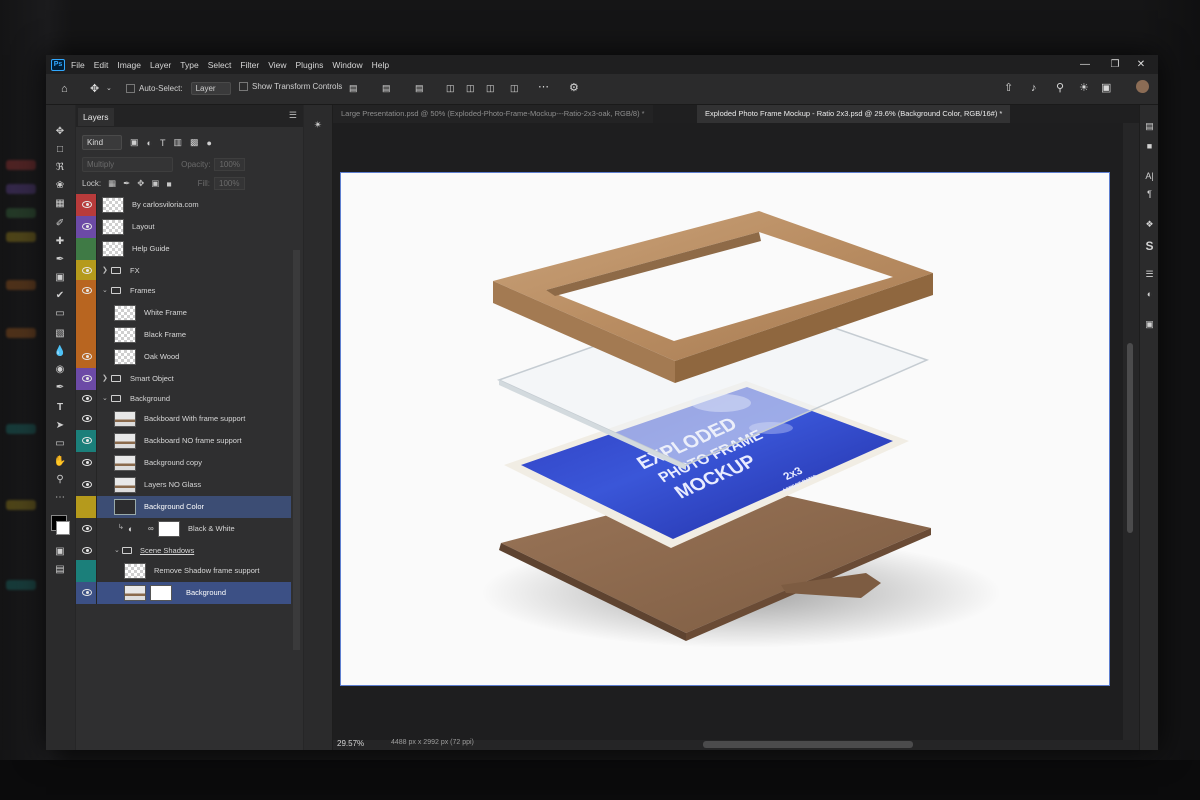 This screenshot has height=800, width=1200. I want to click on layer-row-help-guide: Help Guide, so click(183, 249).